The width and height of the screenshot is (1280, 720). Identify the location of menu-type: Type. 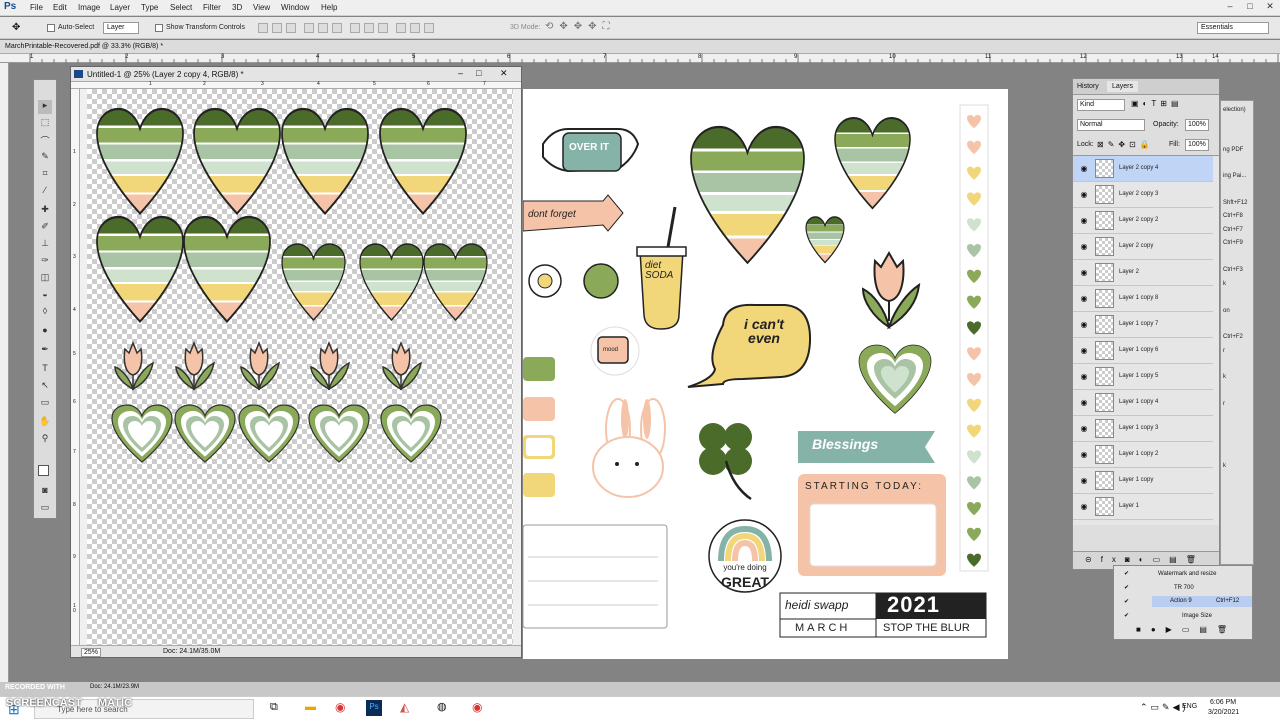
(149, 7).